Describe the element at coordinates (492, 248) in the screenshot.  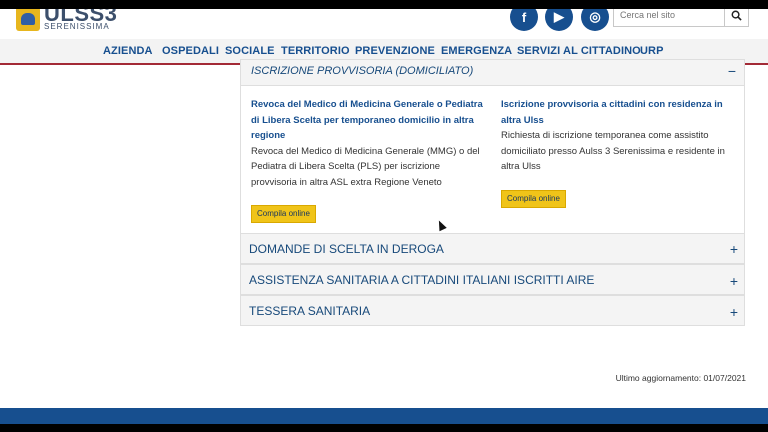
I see `accordion-header-scelta-deroga: DOMANDE DI SCELTA IN DEROGA +` at that location.